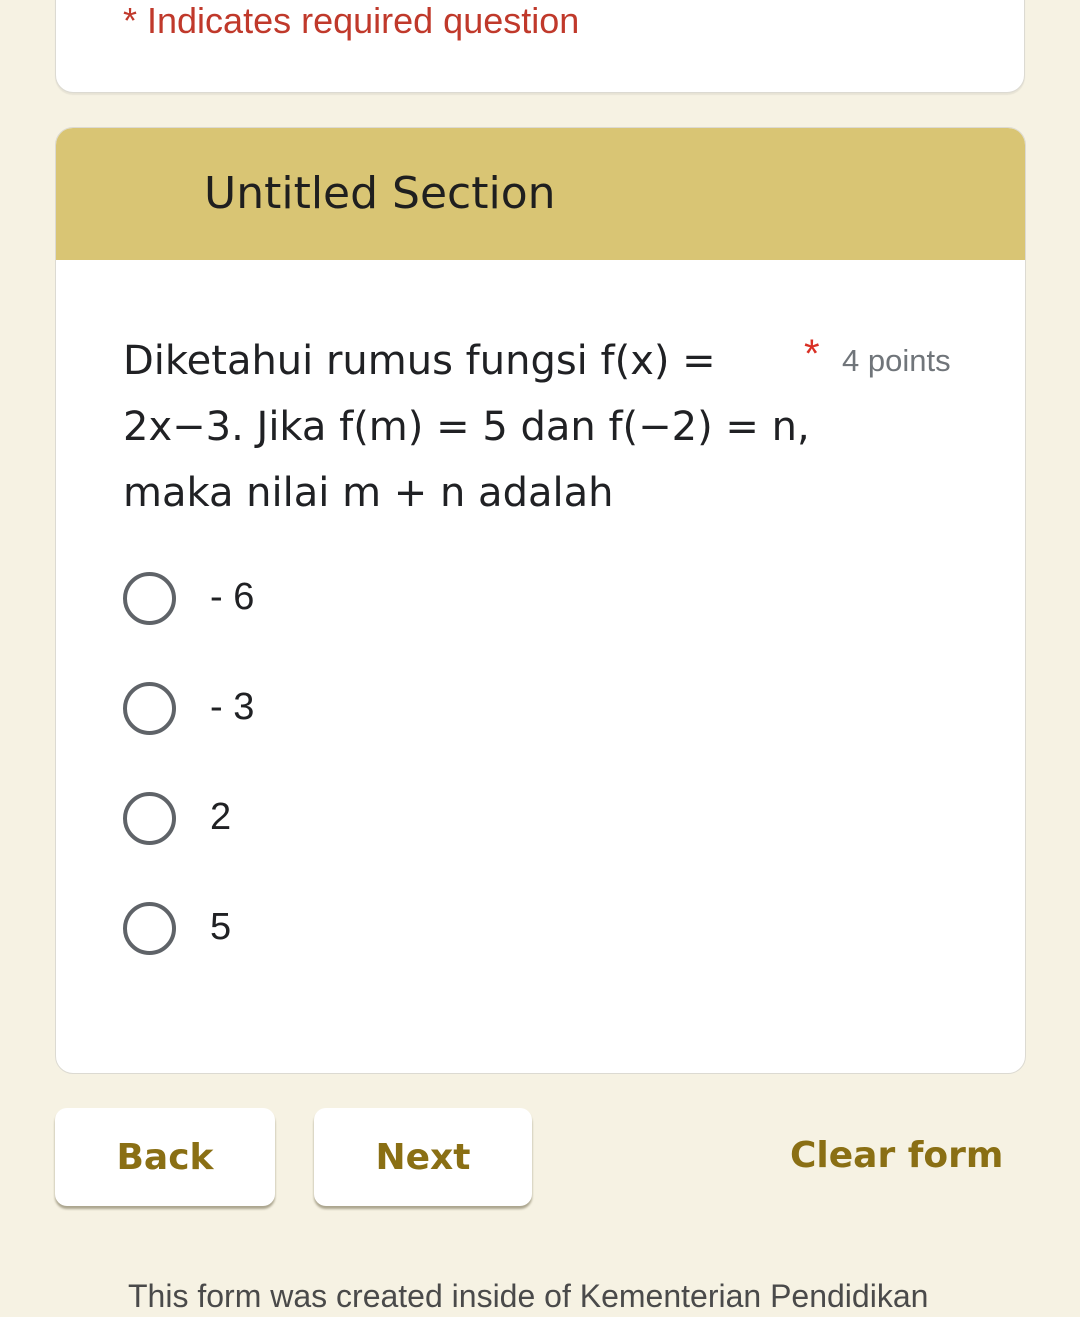 This screenshot has height=1317, width=1080. I want to click on form-header-card: * Indicates required question, so click(540, 46).